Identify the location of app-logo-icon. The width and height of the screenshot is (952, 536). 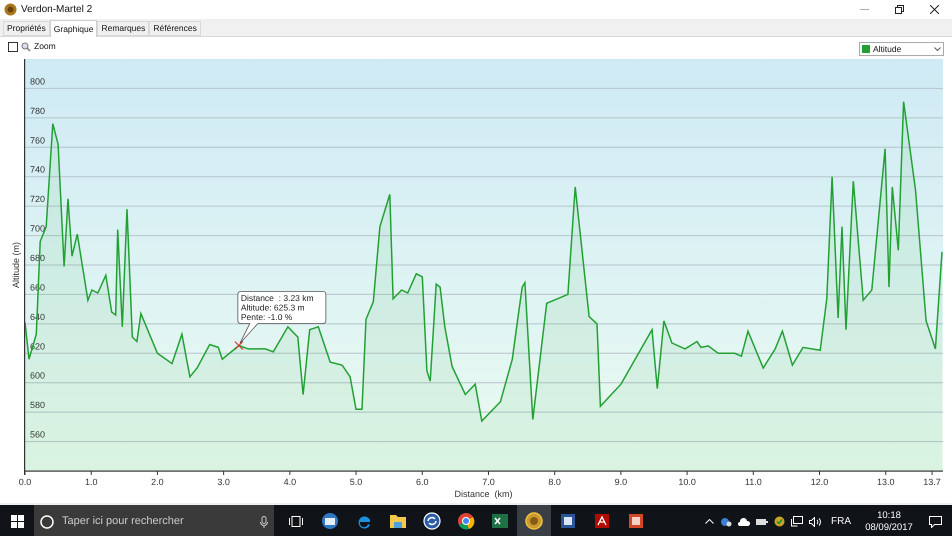
(10, 9).